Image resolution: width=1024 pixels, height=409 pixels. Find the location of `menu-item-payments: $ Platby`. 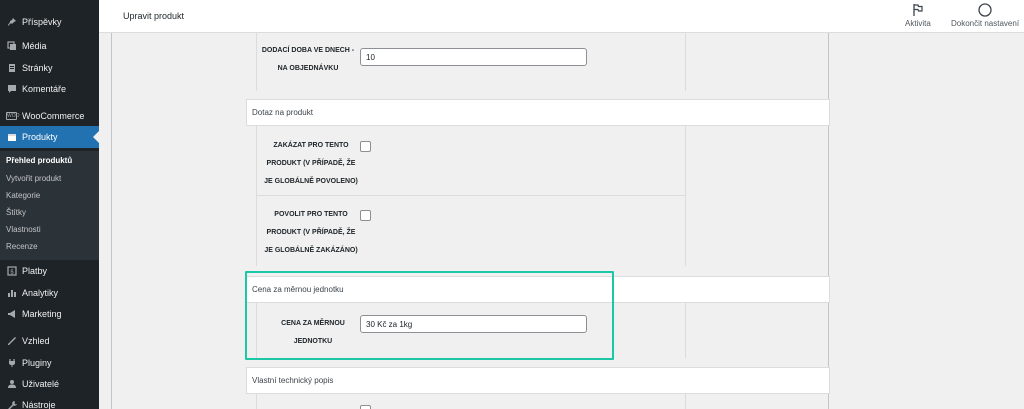

menu-item-payments: $ Platby is located at coordinates (49, 271).